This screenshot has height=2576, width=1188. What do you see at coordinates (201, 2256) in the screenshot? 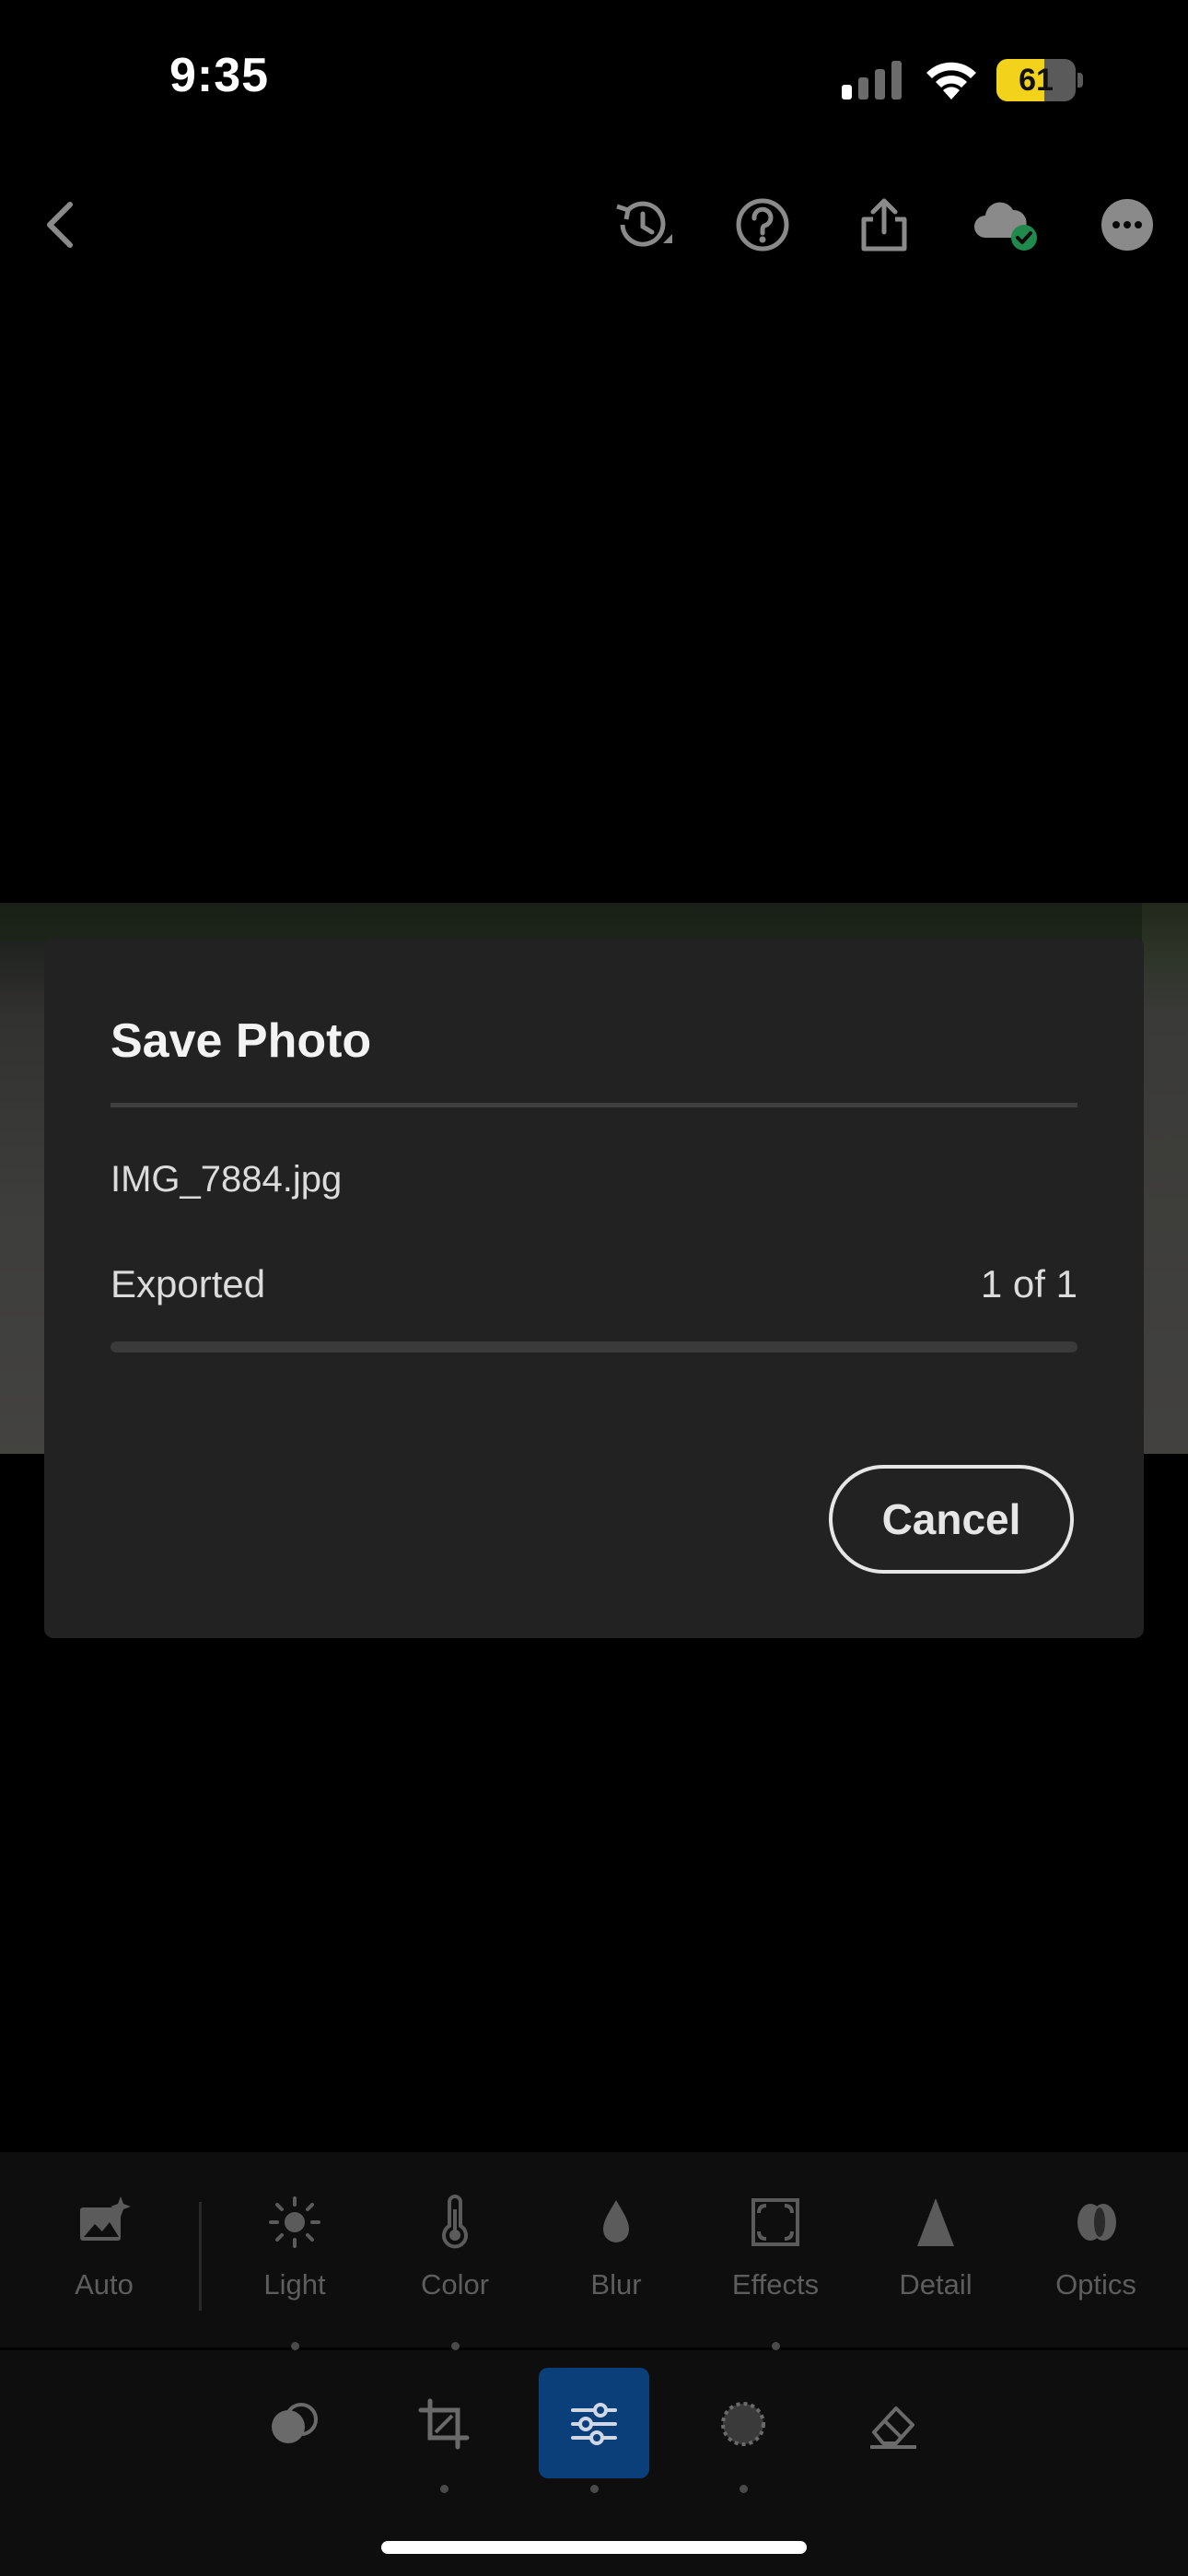
I see `tool-separator` at bounding box center [201, 2256].